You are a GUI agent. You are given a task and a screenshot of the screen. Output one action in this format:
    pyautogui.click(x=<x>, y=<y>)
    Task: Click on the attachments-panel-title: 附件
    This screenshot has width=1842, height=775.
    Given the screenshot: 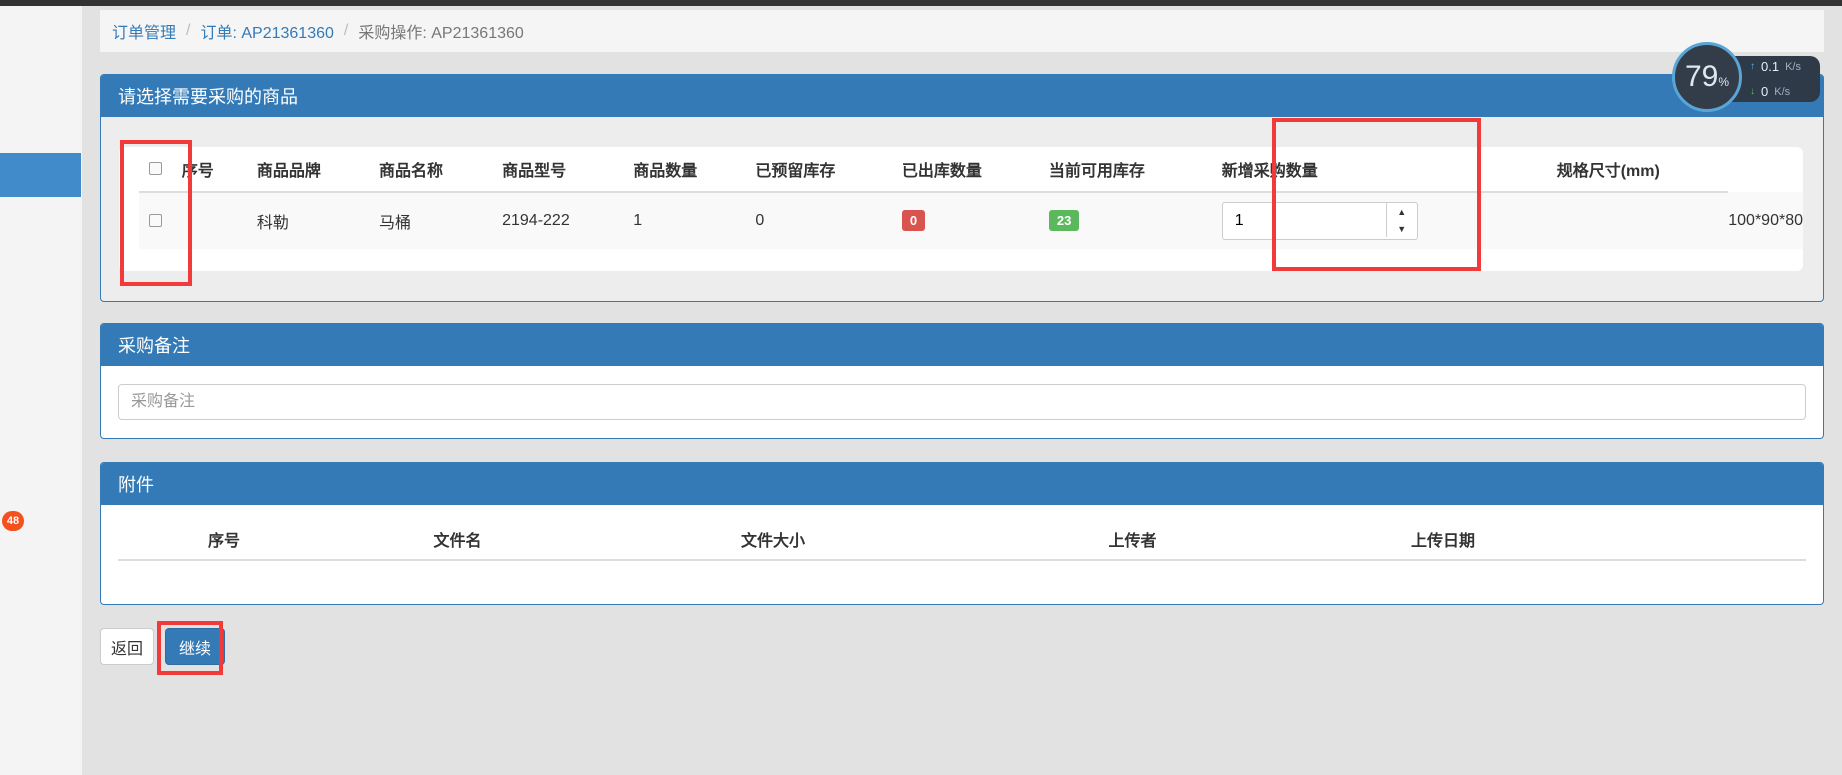 What is the action you would take?
    pyautogui.click(x=962, y=484)
    